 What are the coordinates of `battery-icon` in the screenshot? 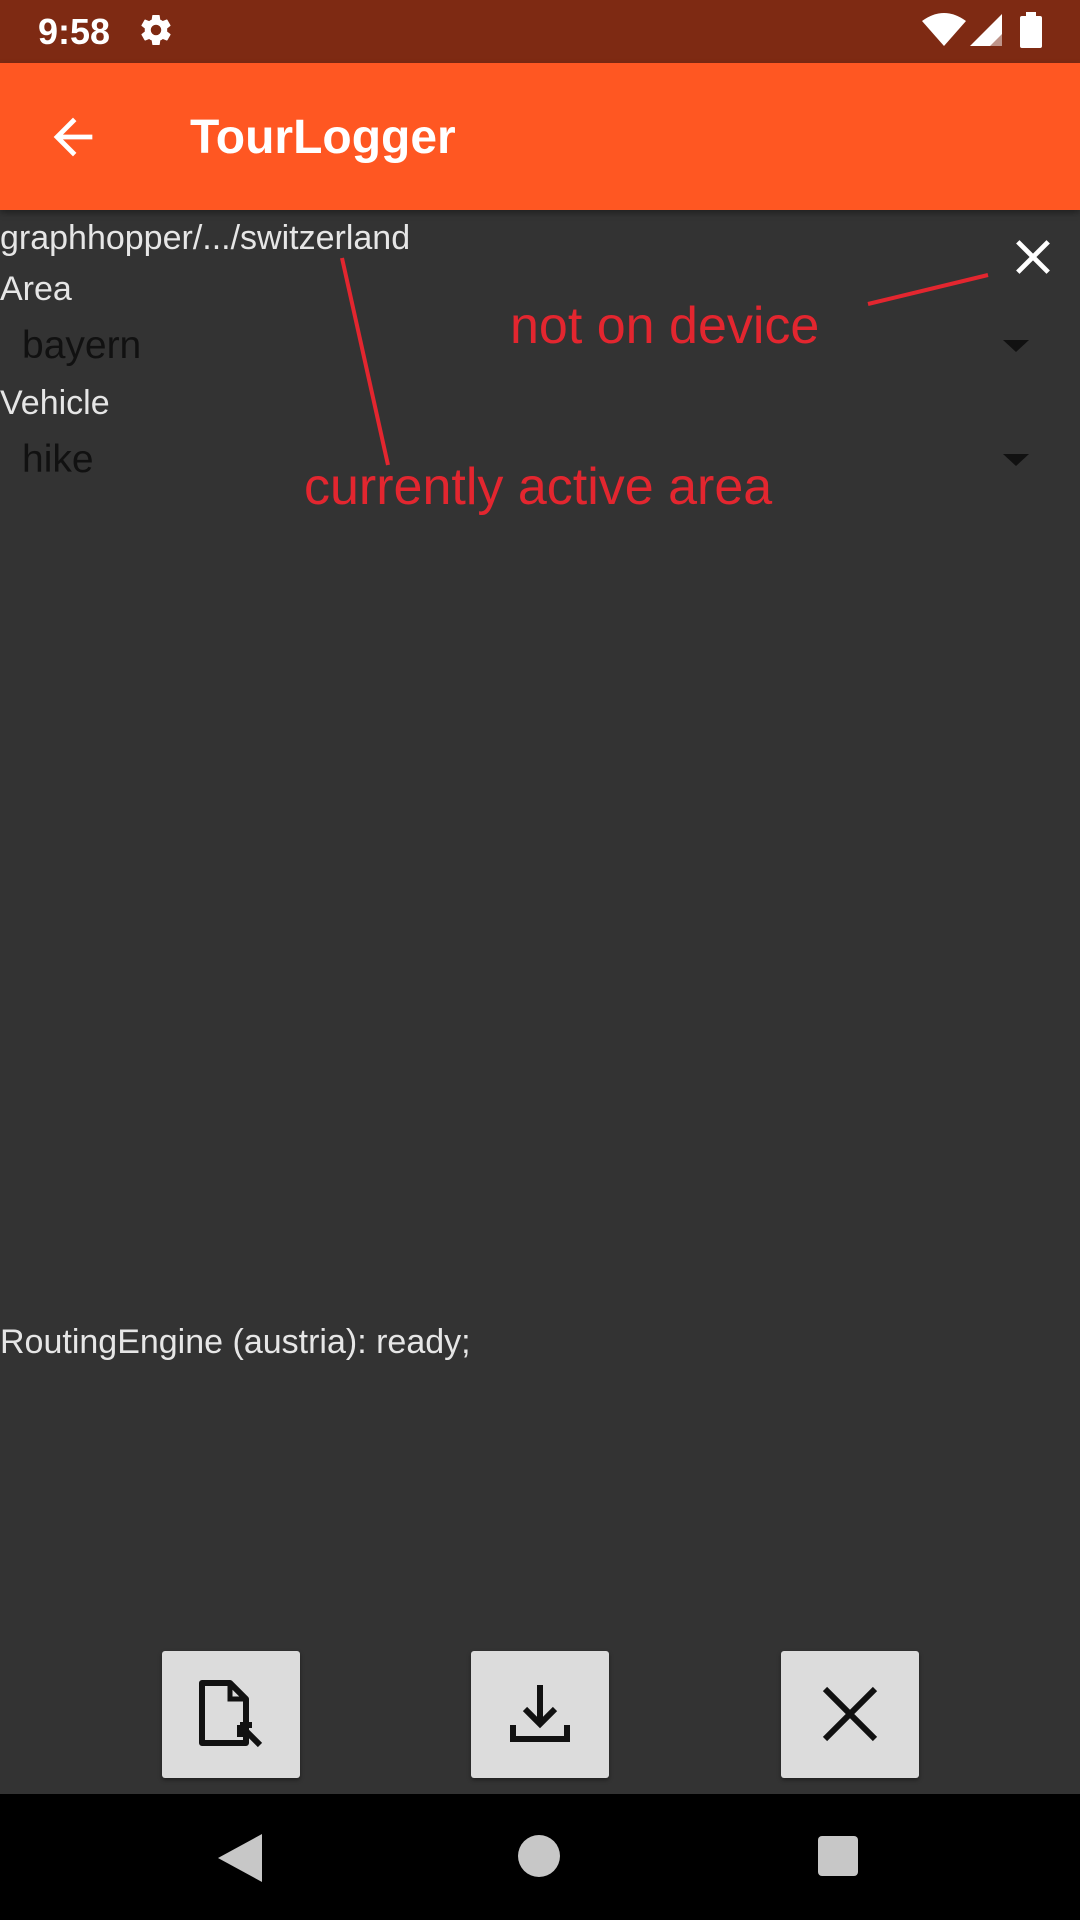 It's located at (1031, 30).